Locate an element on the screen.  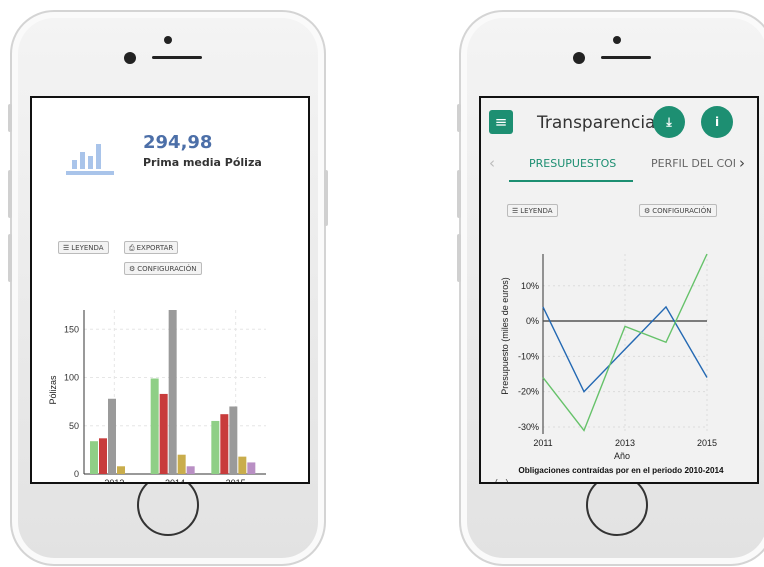
y-tick-label: -10% is located at coordinates (528, 356).